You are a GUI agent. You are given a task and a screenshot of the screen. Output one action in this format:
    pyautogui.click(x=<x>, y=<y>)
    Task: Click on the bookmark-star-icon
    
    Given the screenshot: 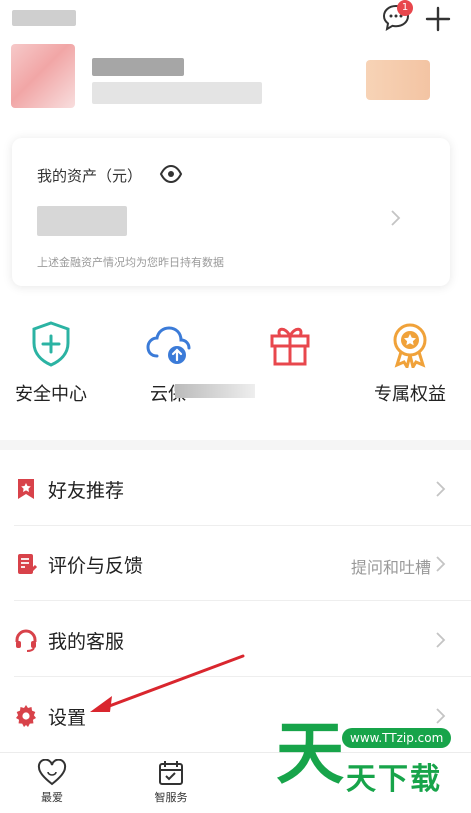 What is the action you would take?
    pyautogui.click(x=26, y=489)
    